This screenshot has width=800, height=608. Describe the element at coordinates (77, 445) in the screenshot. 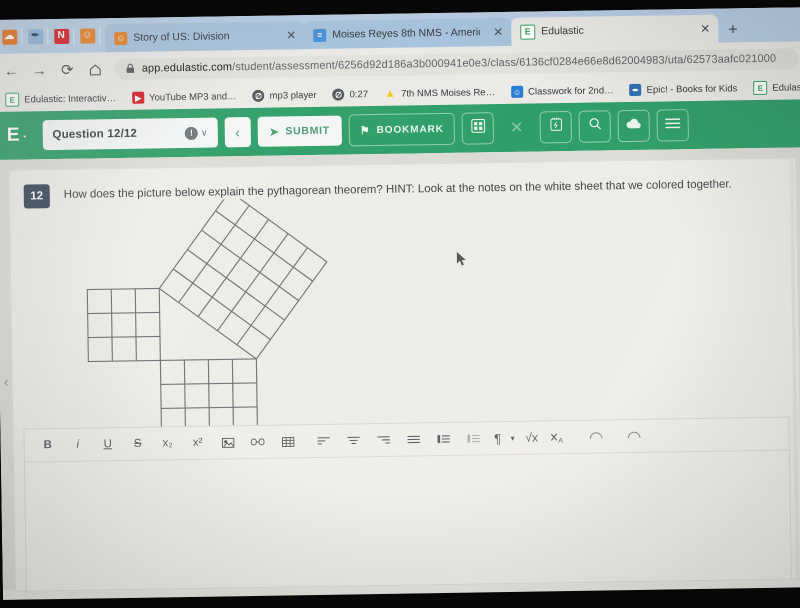

I see `italic-button: i` at that location.